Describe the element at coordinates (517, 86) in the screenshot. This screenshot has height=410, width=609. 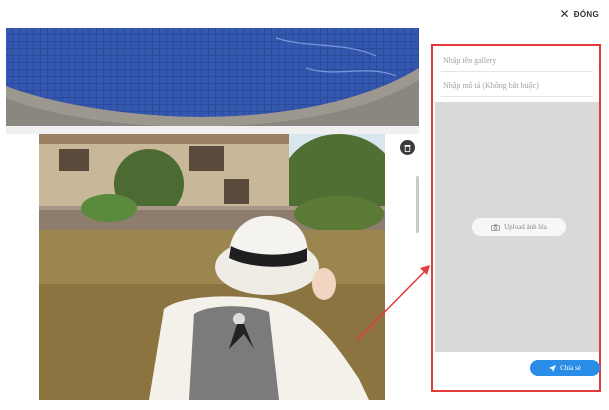
I see `gallery-description-input: Nhập mô tả (Không bắt buộc)` at that location.